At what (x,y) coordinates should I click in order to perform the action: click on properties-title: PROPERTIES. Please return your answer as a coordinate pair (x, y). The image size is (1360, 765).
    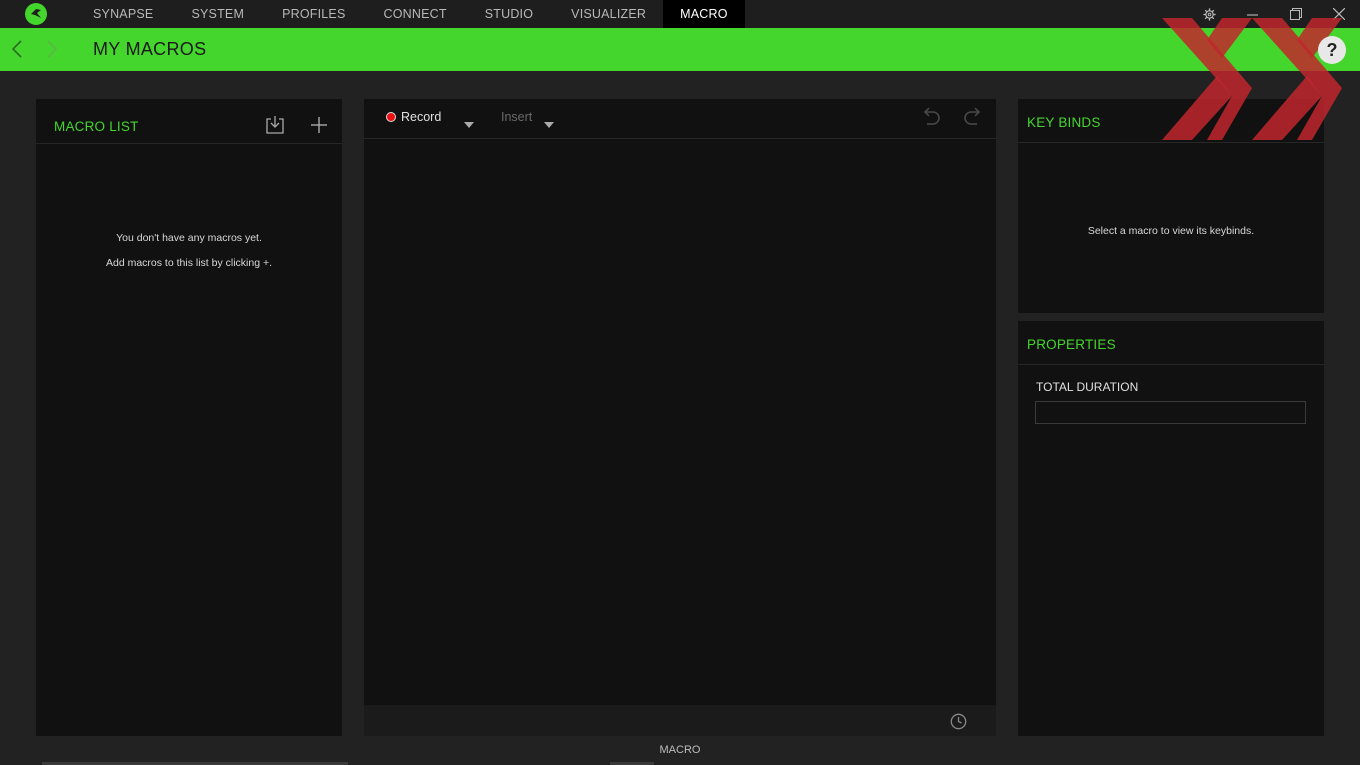
    Looking at the image, I should click on (1071, 344).